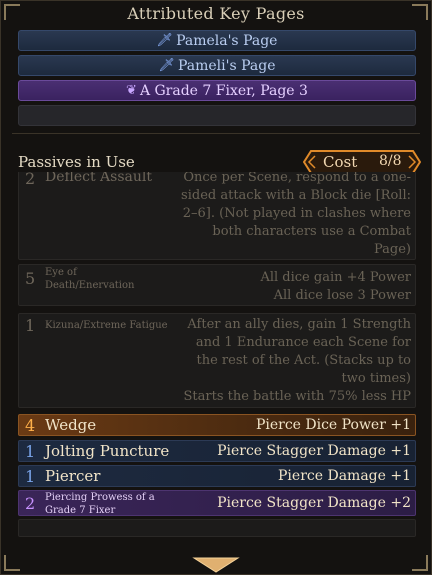 This screenshot has height=575, width=432. What do you see at coordinates (227, 40) in the screenshot?
I see `key-page-label: Pamela's Page` at bounding box center [227, 40].